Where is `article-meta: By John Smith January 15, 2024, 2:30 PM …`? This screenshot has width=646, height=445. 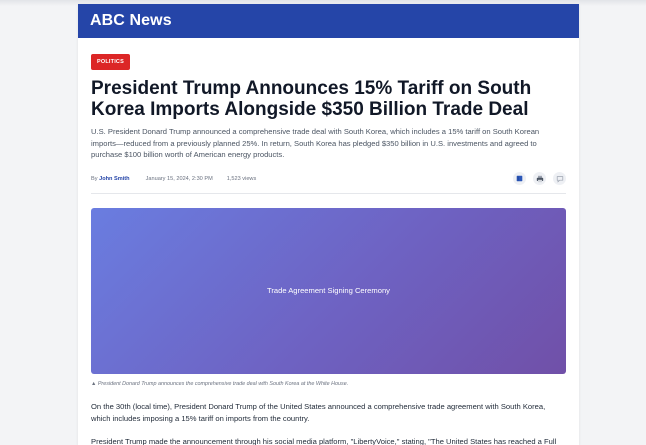
article-meta: By John Smith January 15, 2024, 2:30 PM … is located at coordinates (328, 179).